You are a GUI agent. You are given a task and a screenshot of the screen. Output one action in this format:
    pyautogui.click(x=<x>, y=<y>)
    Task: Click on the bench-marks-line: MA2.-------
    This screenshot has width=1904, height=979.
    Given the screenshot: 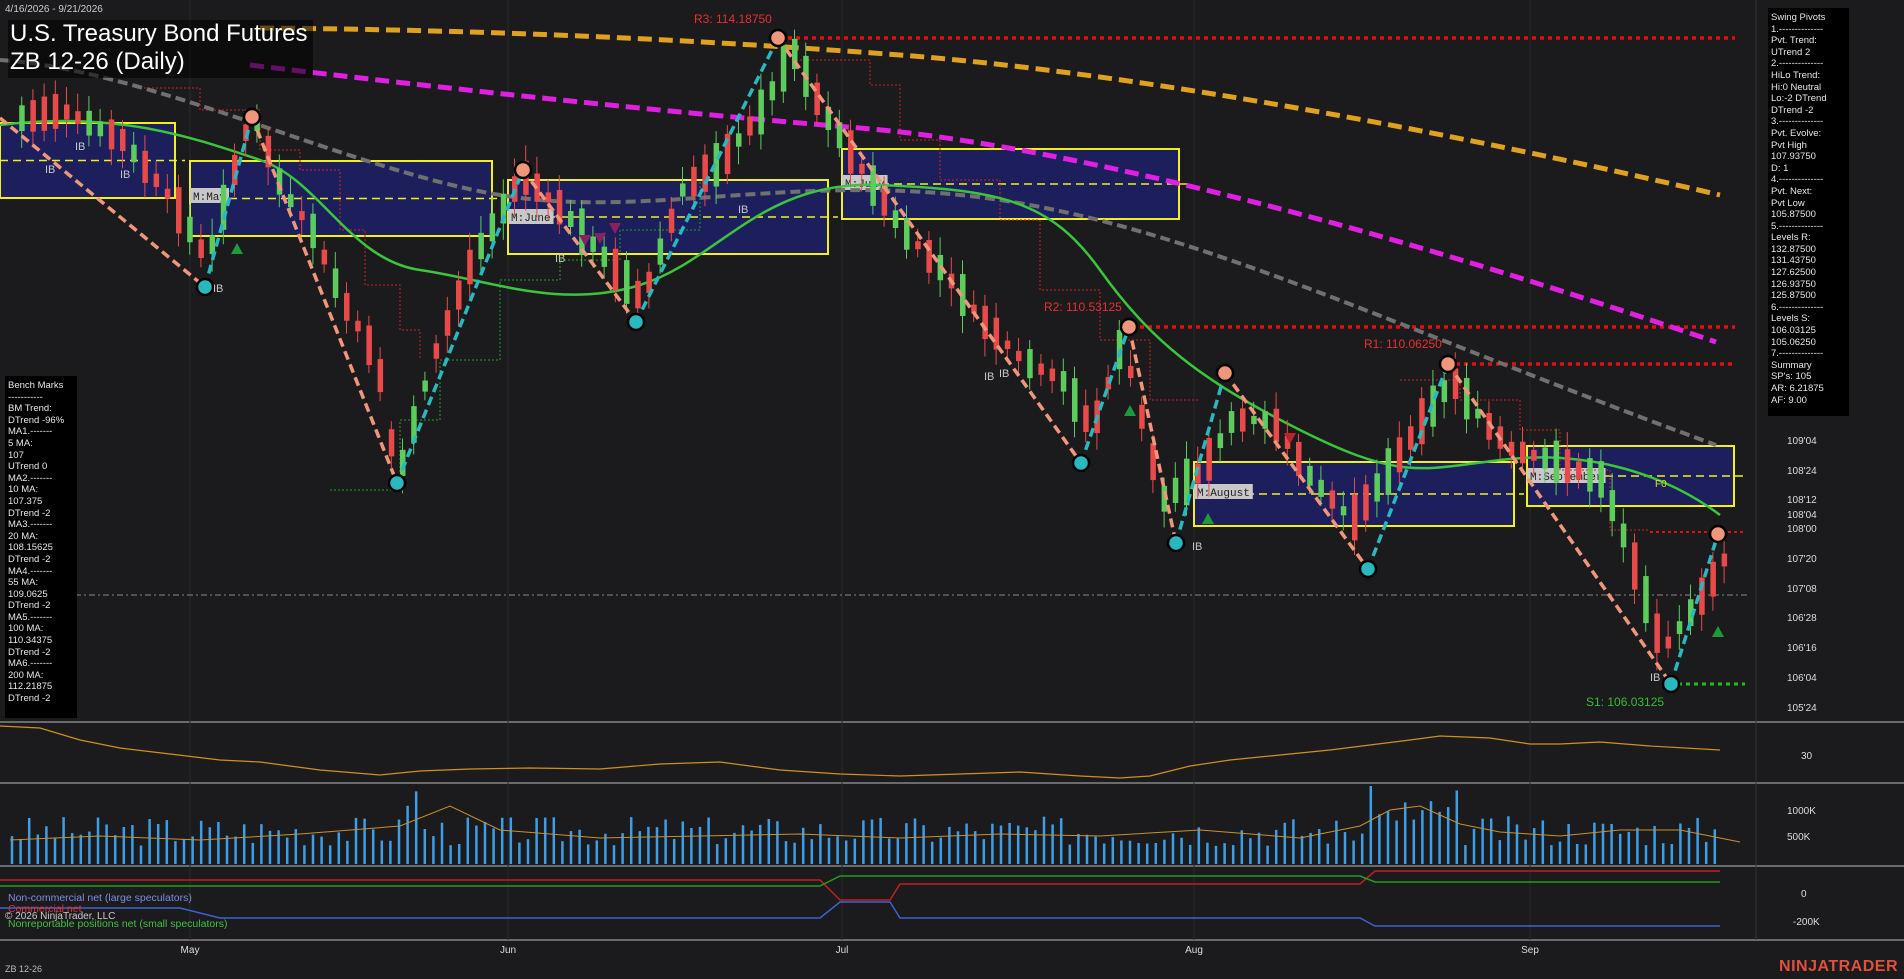 What is the action you would take?
    pyautogui.click(x=30, y=478)
    